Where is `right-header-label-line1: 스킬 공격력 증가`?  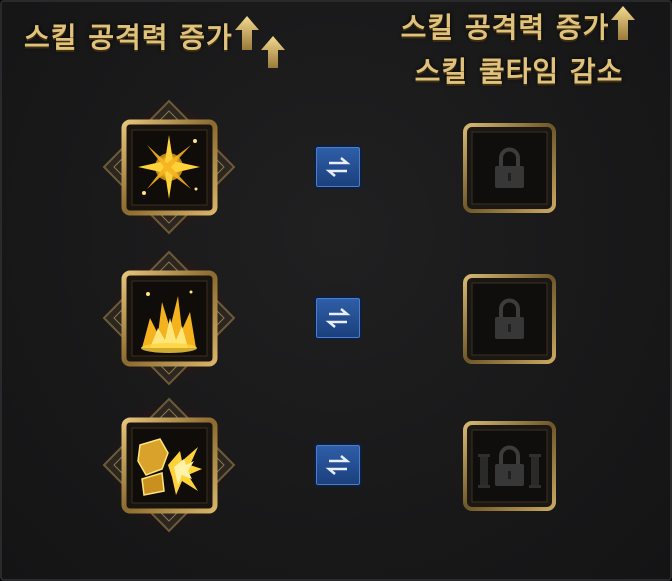
right-header-label-line1: 스킬 공격력 증가 is located at coordinates (505, 27).